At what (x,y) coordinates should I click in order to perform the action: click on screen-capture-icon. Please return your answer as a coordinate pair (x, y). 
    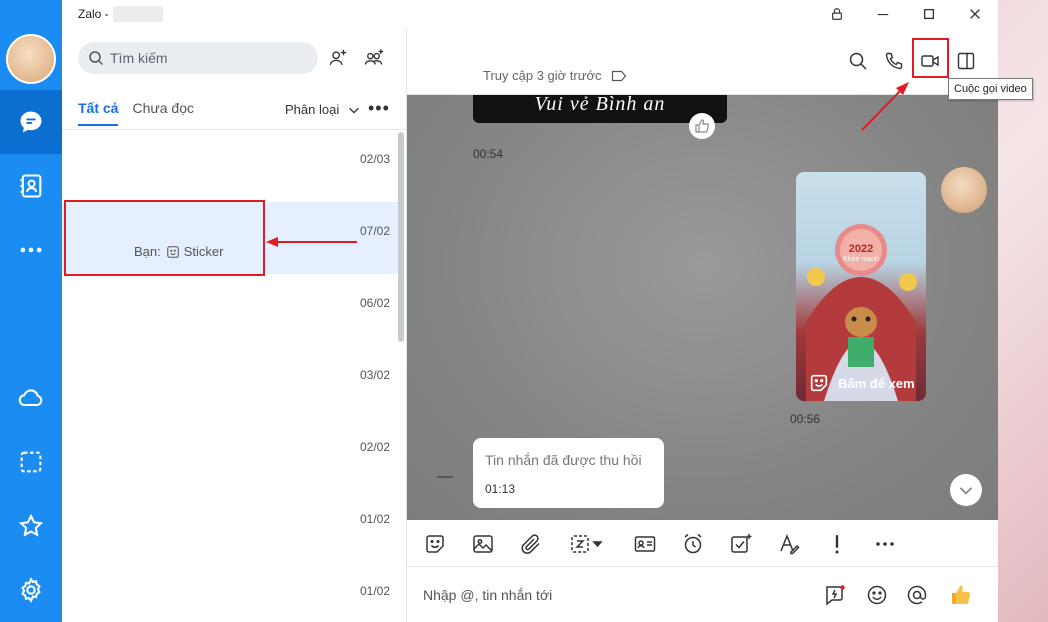
    Looking at the image, I should click on (587, 544).